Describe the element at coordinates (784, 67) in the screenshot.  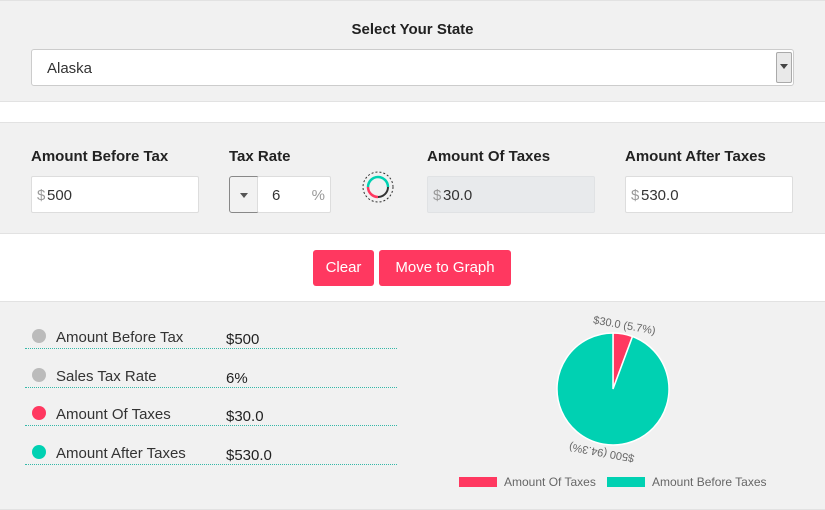
I see `chevron-down-icon` at that location.